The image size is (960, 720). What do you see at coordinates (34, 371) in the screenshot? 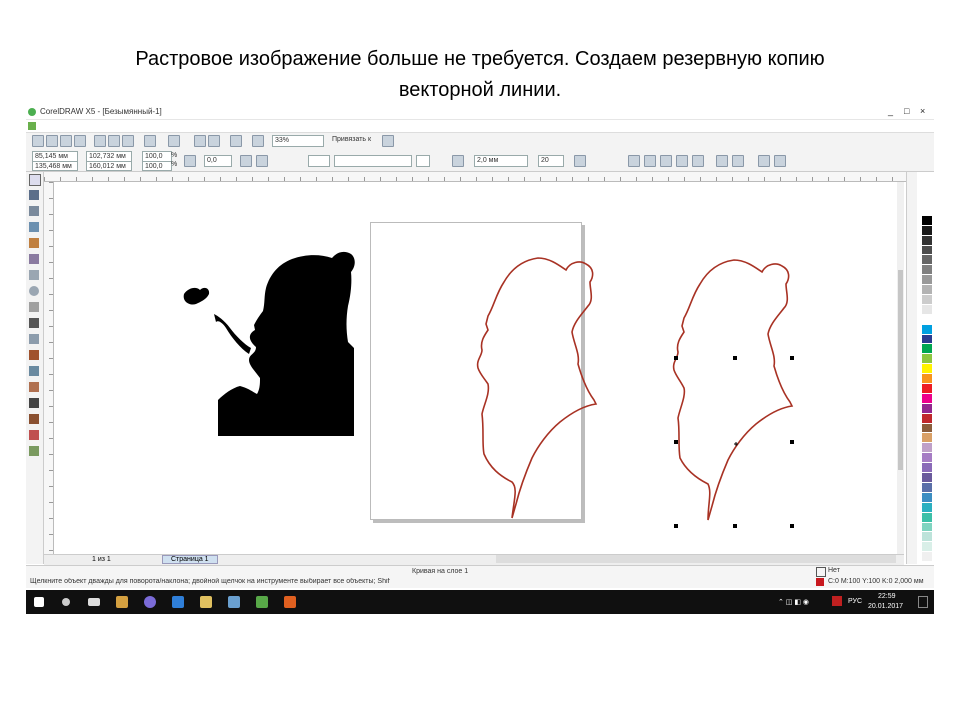
I see `connector-tool-icon` at bounding box center [34, 371].